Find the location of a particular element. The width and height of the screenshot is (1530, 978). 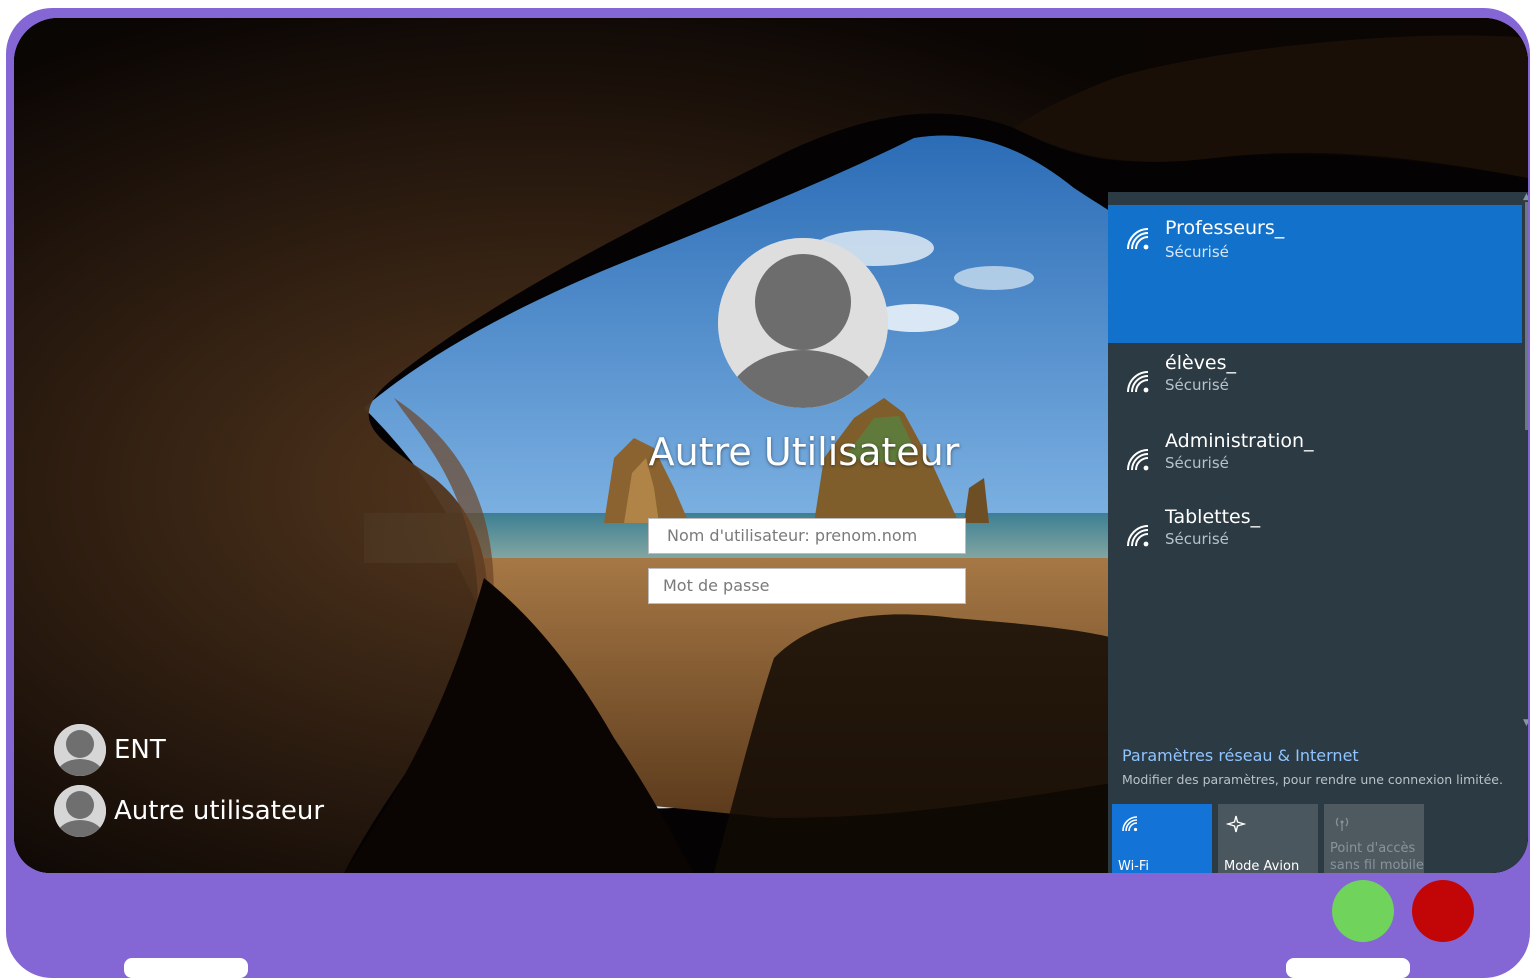

airplane-mode-tile: Mode Avion is located at coordinates (1268, 838).